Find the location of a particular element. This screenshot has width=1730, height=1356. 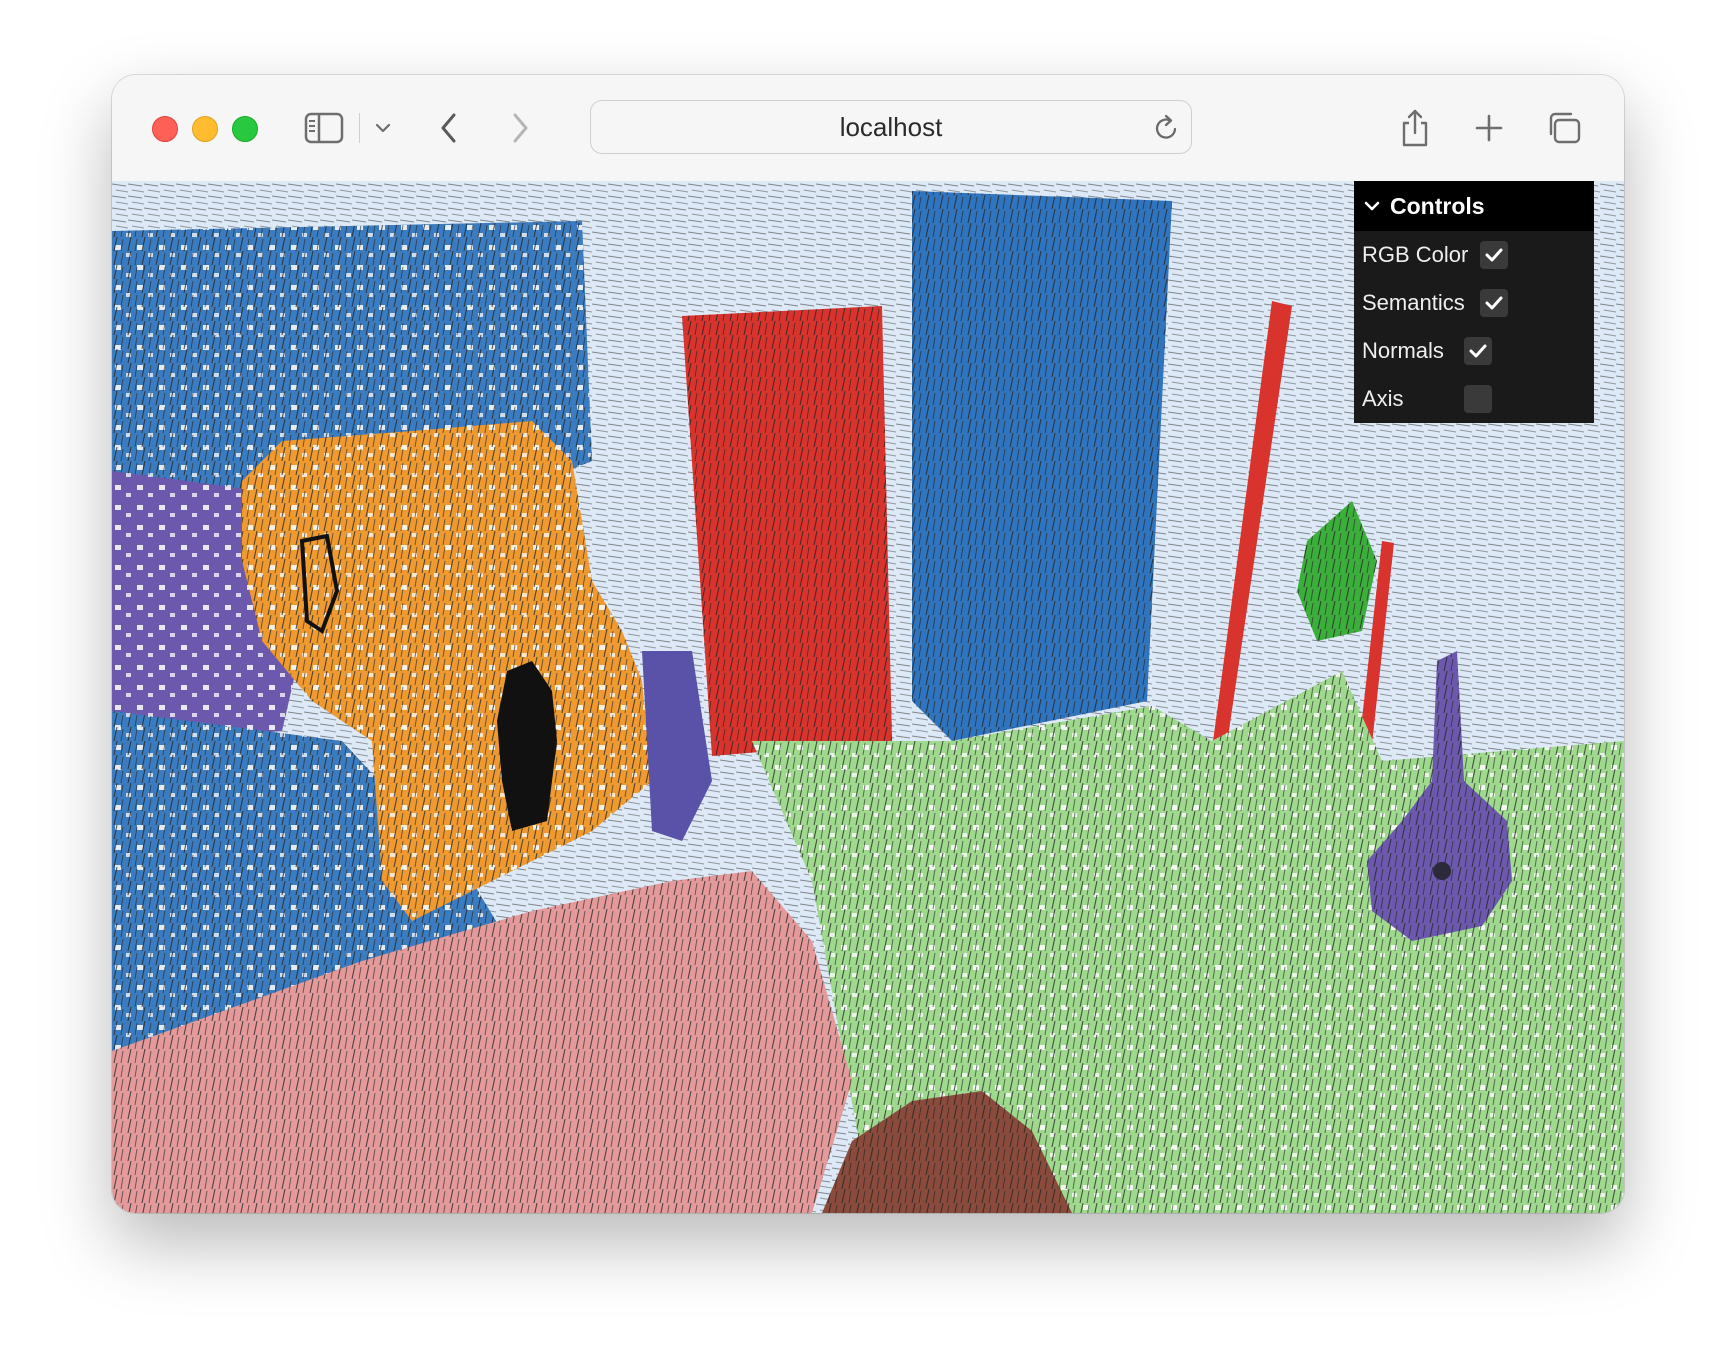

toolbar-divider is located at coordinates (359, 128).